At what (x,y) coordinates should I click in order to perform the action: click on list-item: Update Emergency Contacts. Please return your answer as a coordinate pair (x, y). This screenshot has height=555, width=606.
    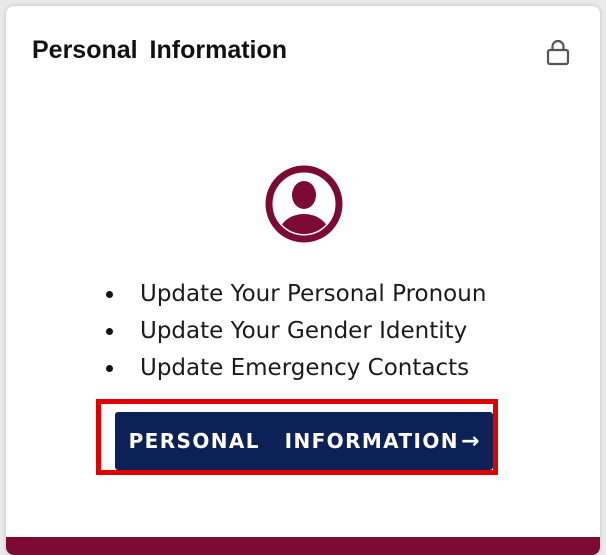
    Looking at the image, I should click on (294, 368).